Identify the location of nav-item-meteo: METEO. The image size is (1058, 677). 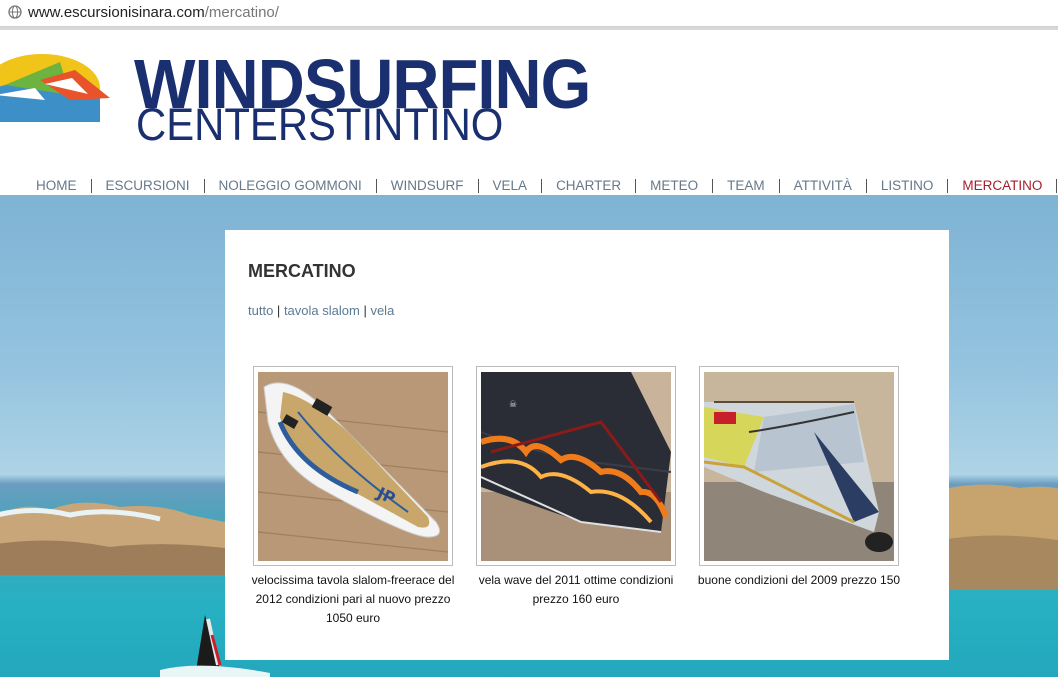
(675, 186).